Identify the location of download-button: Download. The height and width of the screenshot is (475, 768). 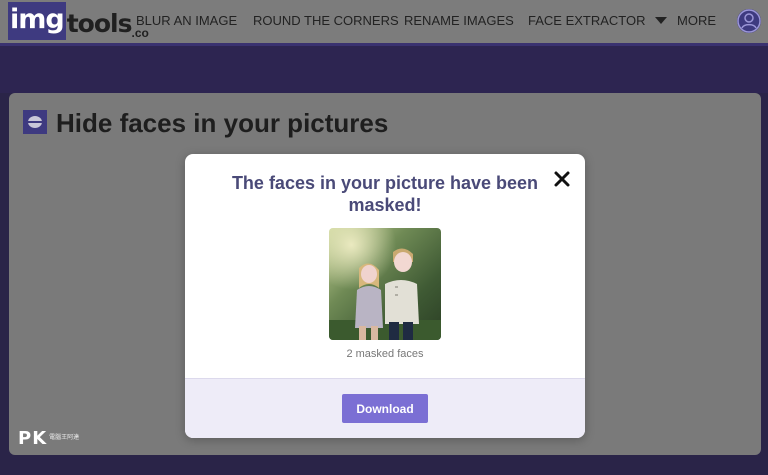
(385, 408).